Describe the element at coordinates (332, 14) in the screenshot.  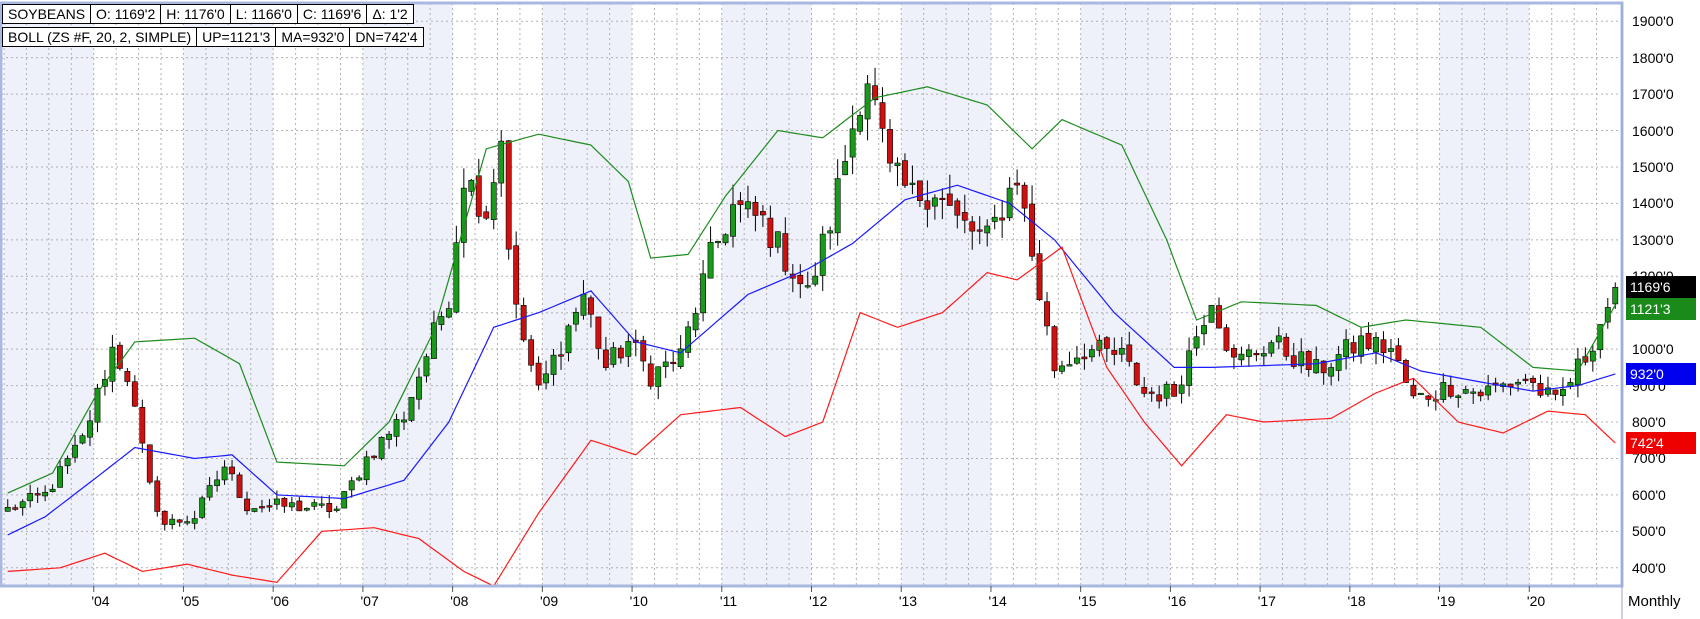
I see `close-value: C: 1169'6` at that location.